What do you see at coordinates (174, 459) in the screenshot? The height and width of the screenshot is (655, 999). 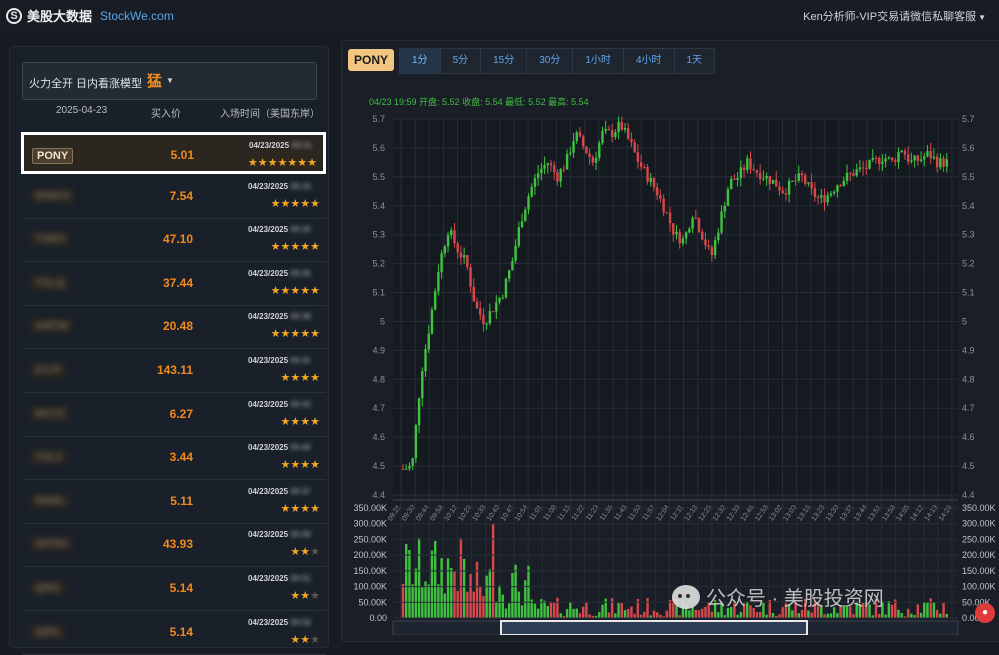 I see `signal-row: TSLZ 3.44 04/23/2025 09:45 ★★★★` at bounding box center [174, 459].